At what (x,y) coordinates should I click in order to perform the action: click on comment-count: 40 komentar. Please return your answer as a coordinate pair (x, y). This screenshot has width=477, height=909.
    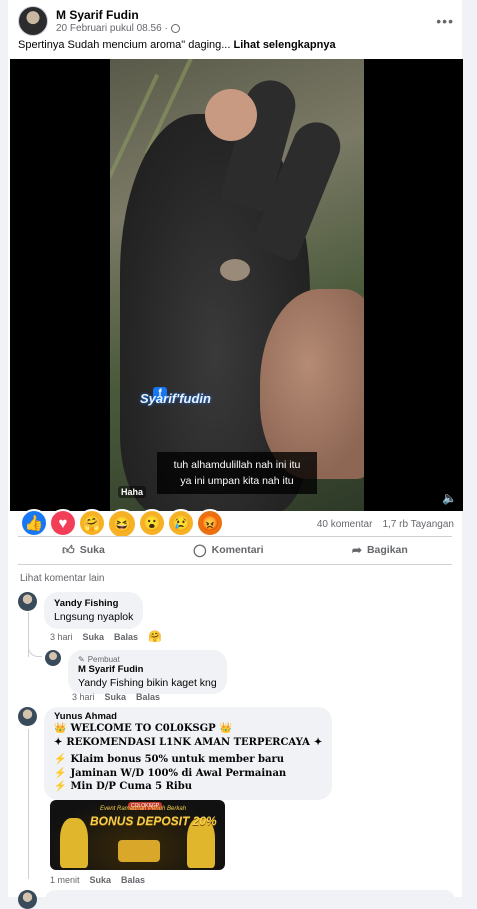
    Looking at the image, I should click on (345, 524).